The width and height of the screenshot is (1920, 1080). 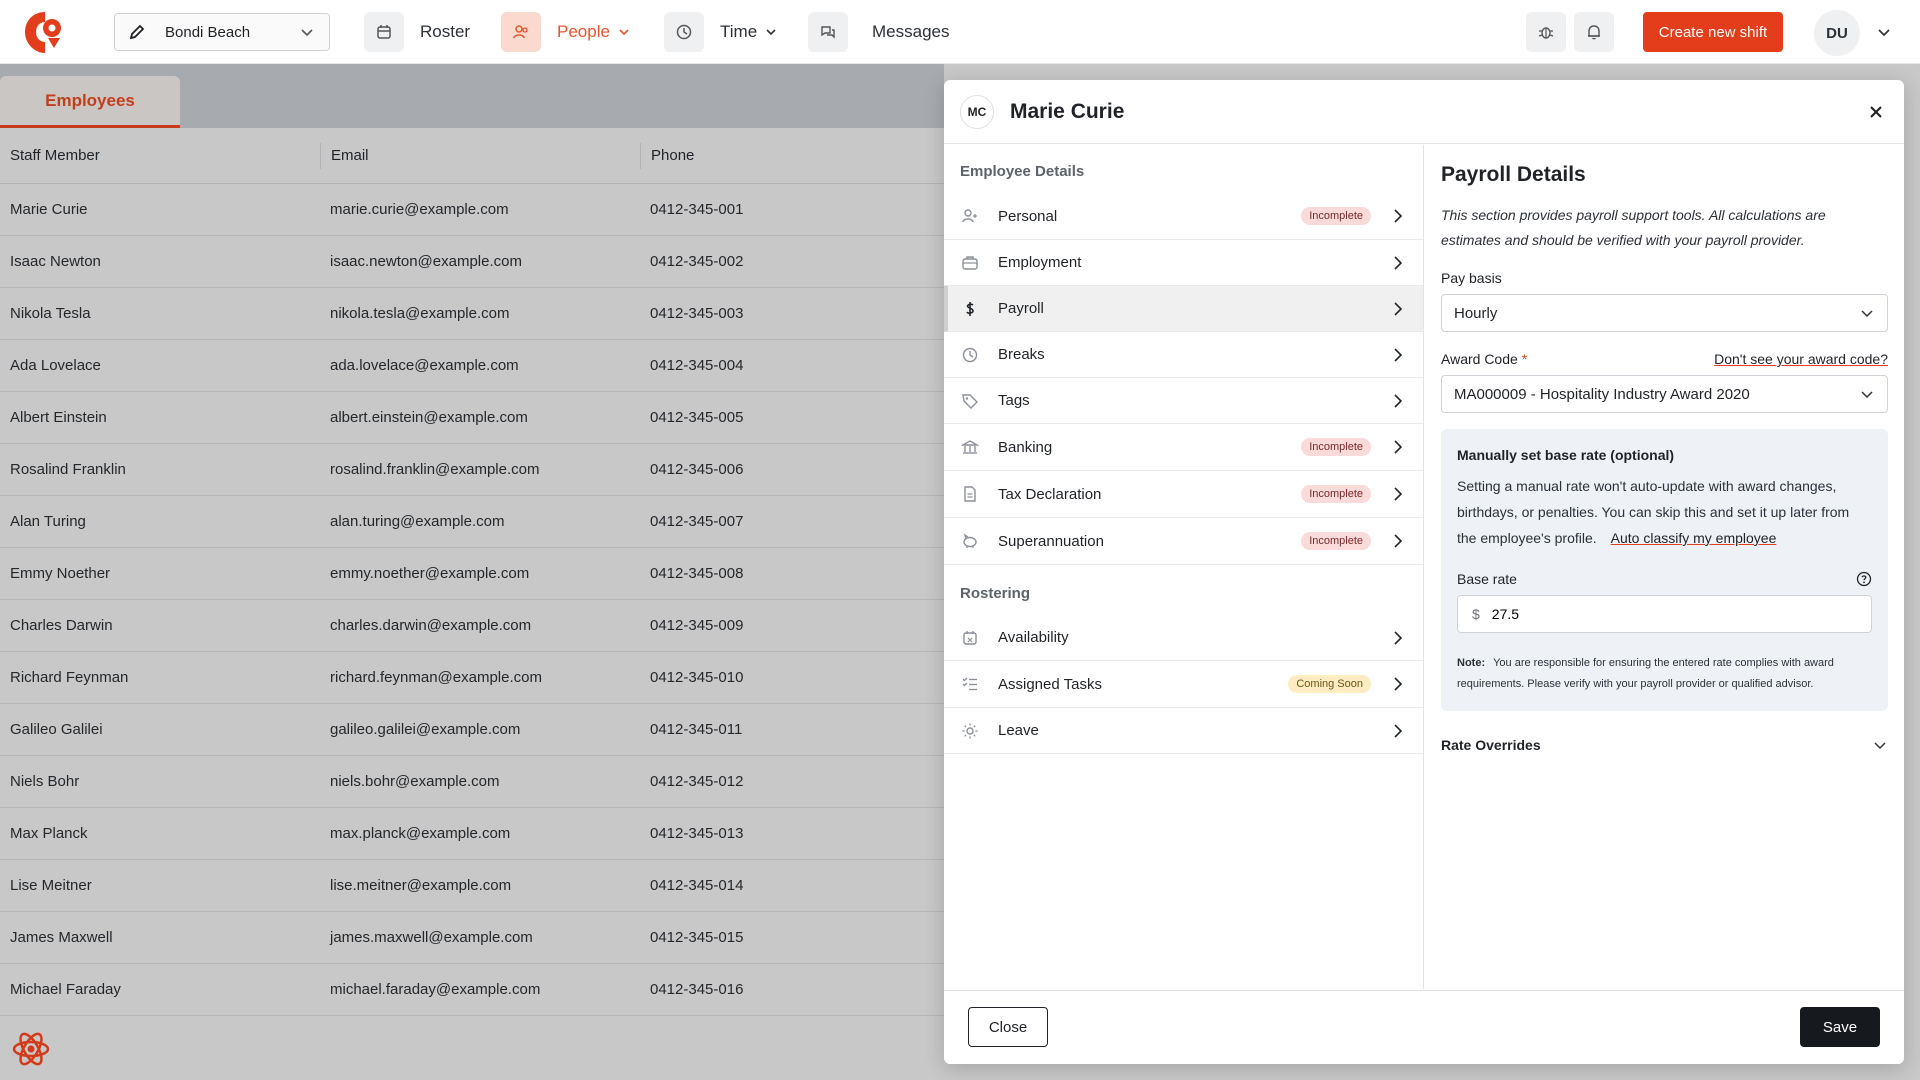 What do you see at coordinates (445, 31) in the screenshot?
I see `nav-roster-label: Roster` at bounding box center [445, 31].